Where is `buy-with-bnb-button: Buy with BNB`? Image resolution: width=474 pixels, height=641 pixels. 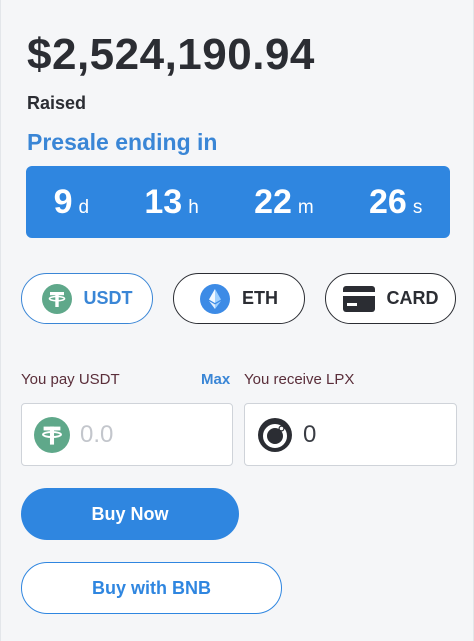
buy-with-bnb-button: Buy with BNB is located at coordinates (151, 588).